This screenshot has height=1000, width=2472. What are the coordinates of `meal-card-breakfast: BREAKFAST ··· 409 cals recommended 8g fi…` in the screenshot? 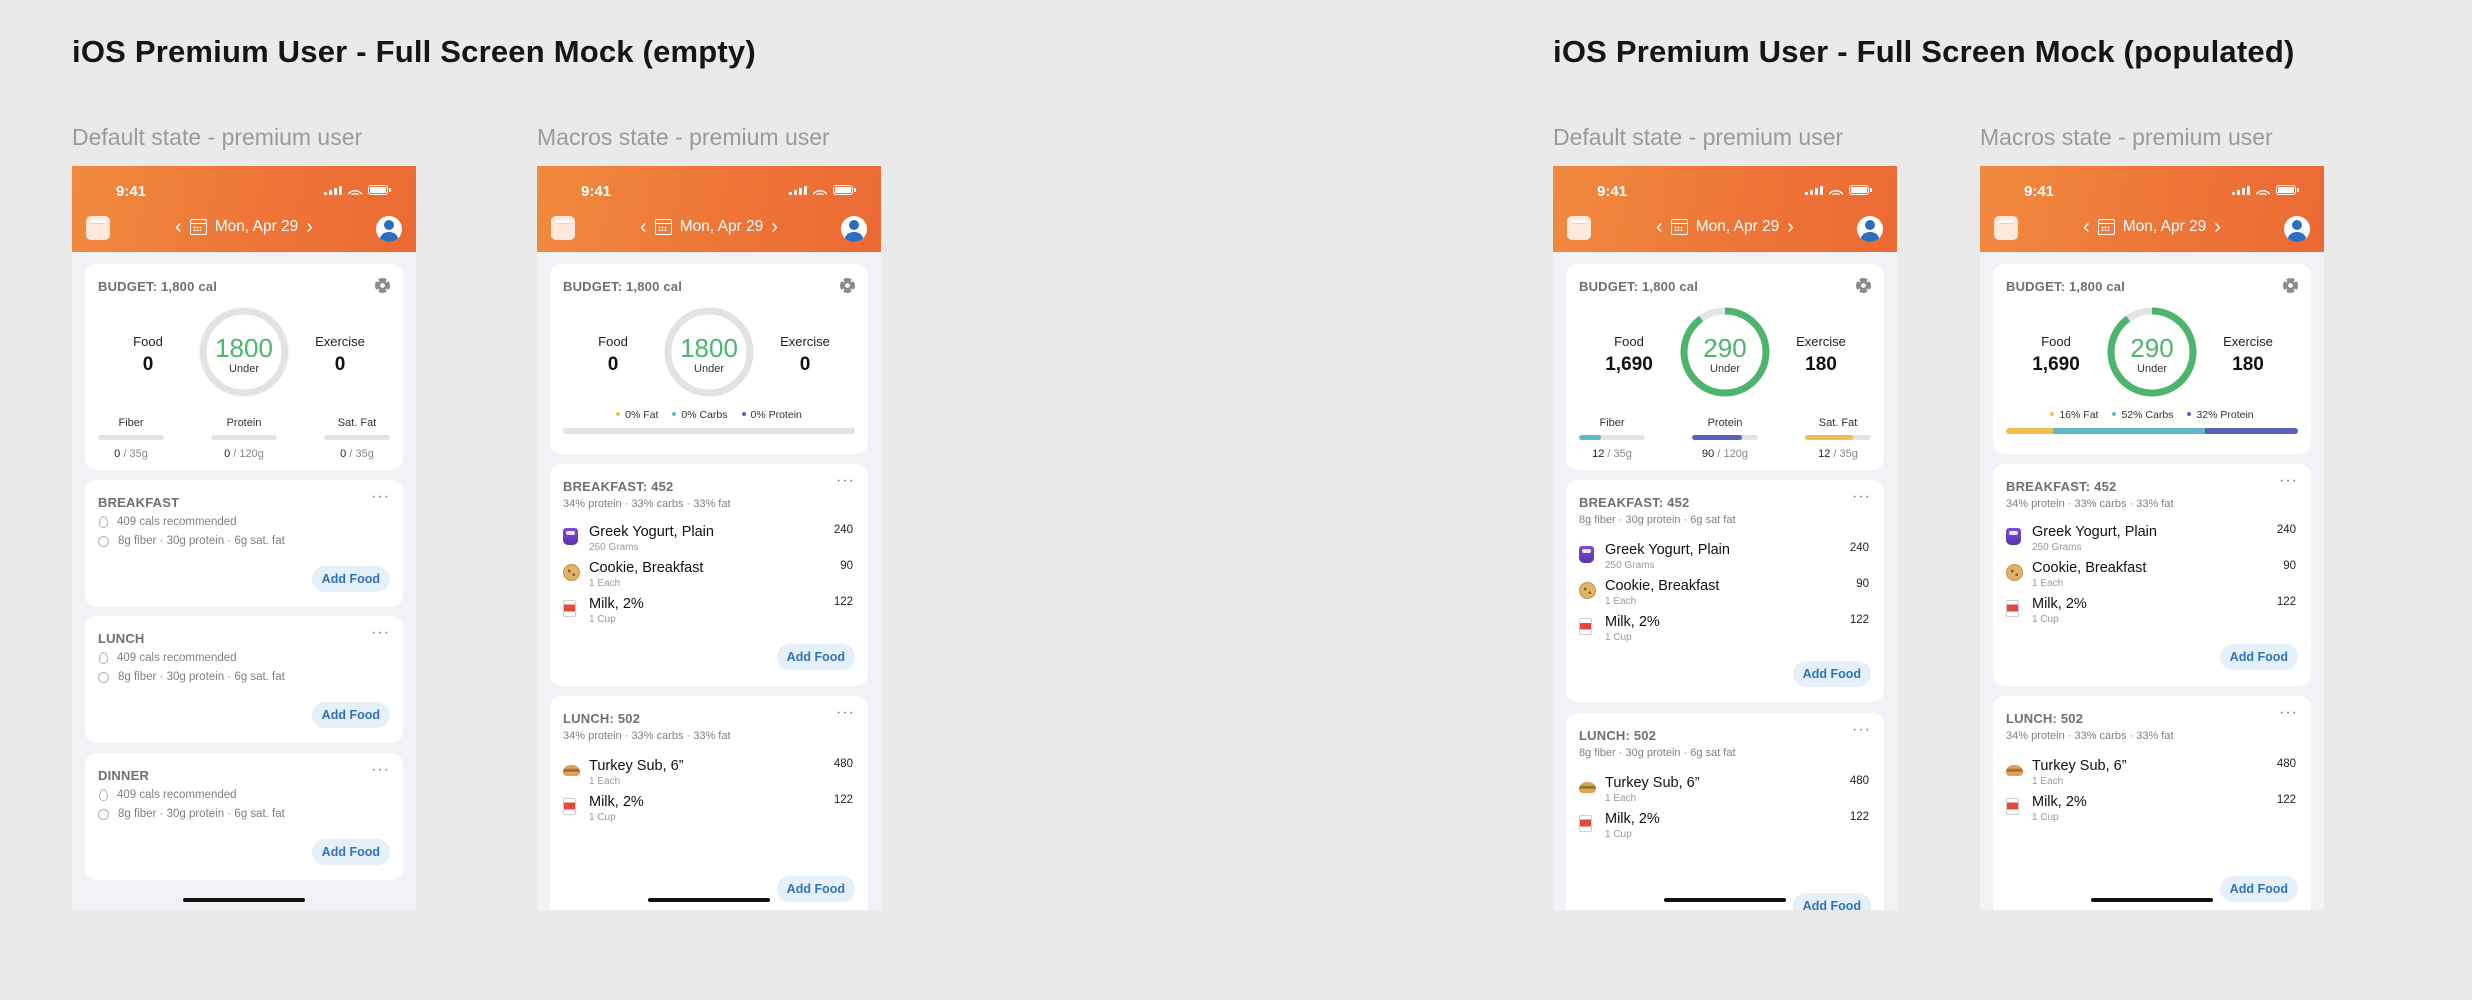 It's located at (244, 543).